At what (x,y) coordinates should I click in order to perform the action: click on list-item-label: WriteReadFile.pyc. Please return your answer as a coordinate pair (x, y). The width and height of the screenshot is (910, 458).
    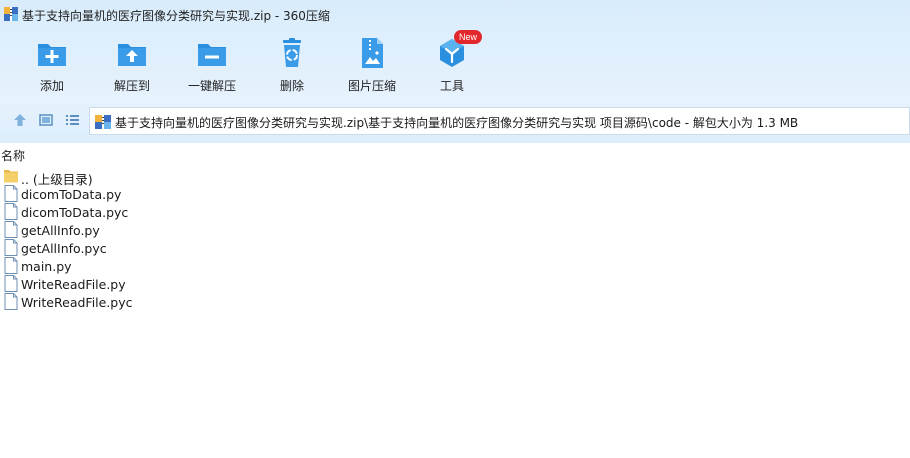
    Looking at the image, I should click on (77, 302).